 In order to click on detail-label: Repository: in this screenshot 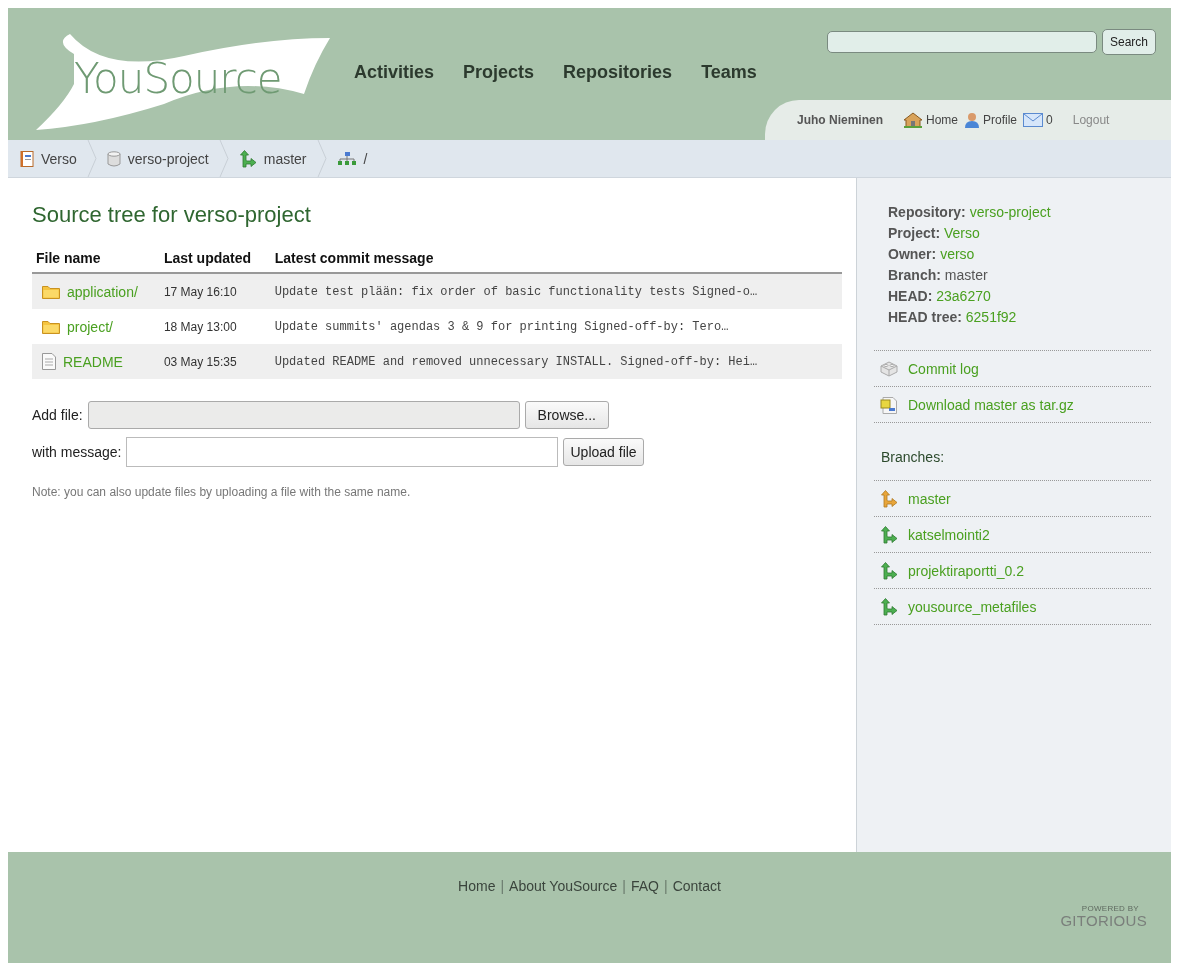, I will do `click(927, 212)`.